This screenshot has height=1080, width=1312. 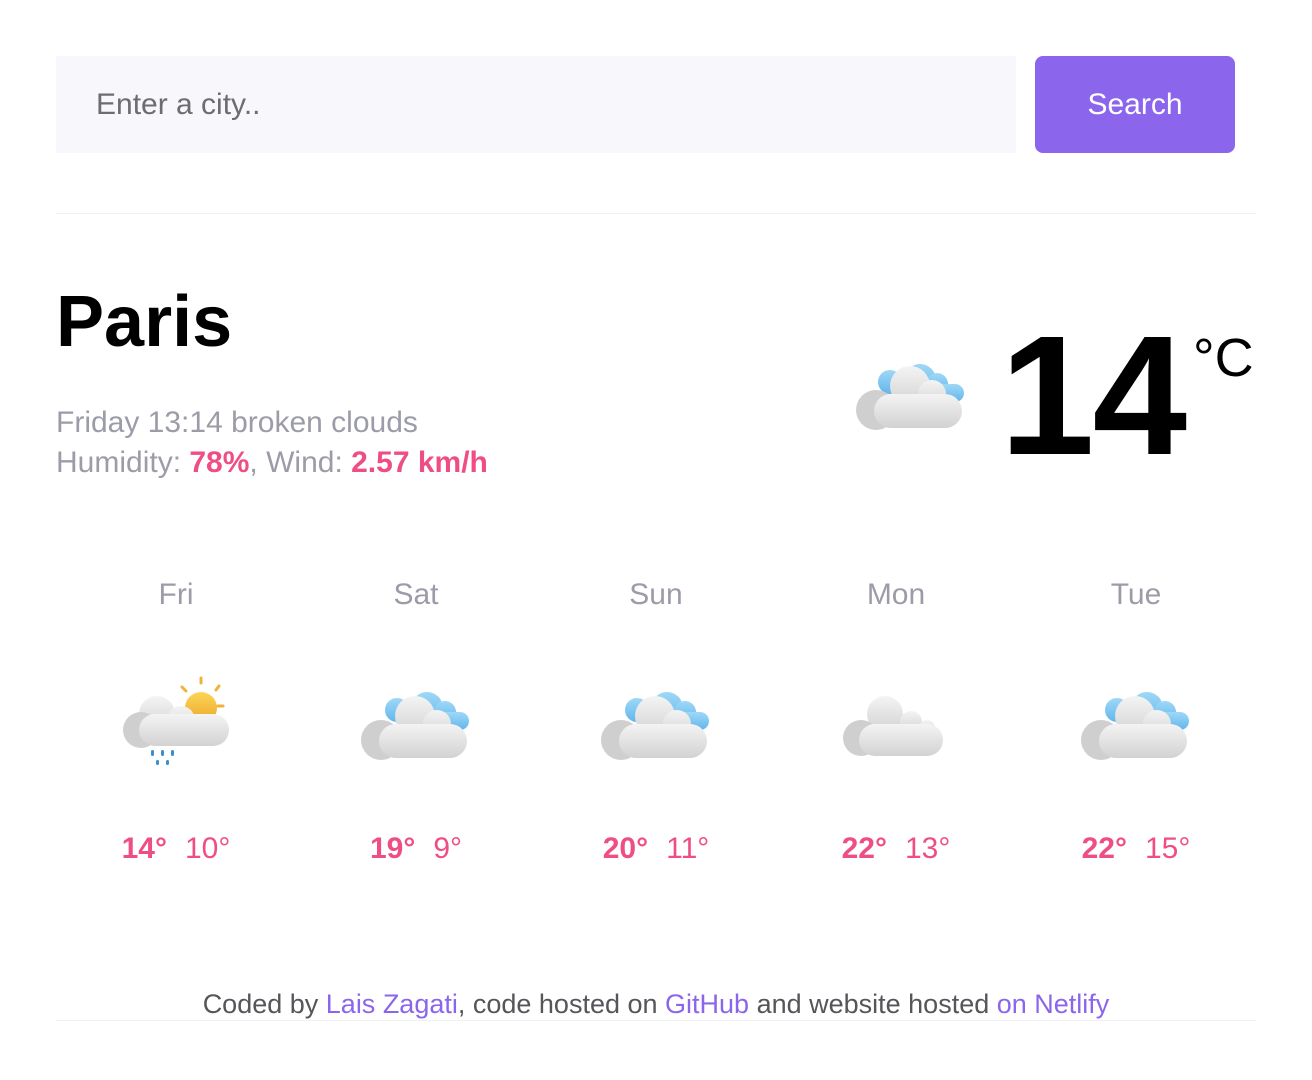 What do you see at coordinates (416, 594) in the screenshot?
I see `forecast-day-name: Sat` at bounding box center [416, 594].